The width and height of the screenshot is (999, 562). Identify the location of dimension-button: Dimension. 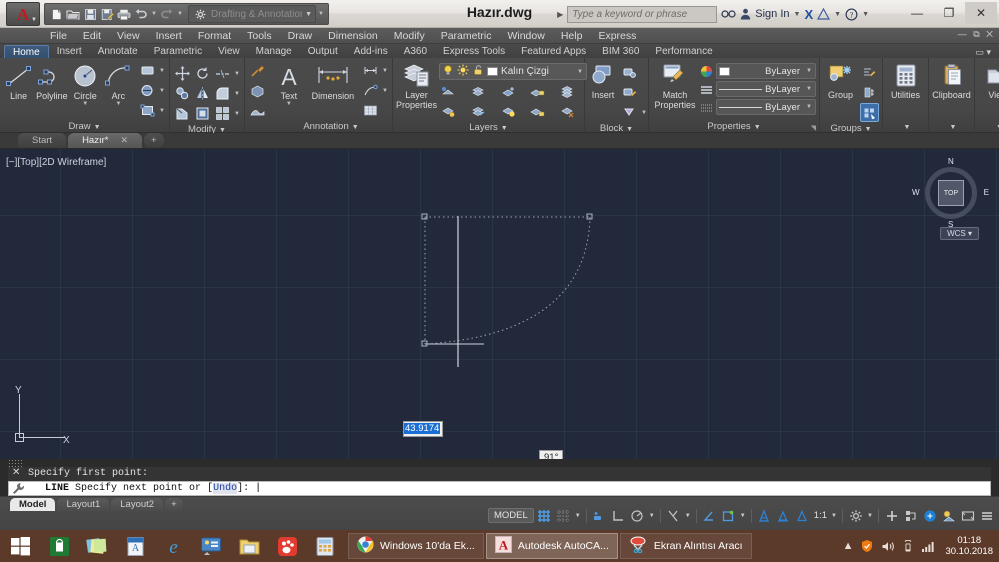
(333, 81).